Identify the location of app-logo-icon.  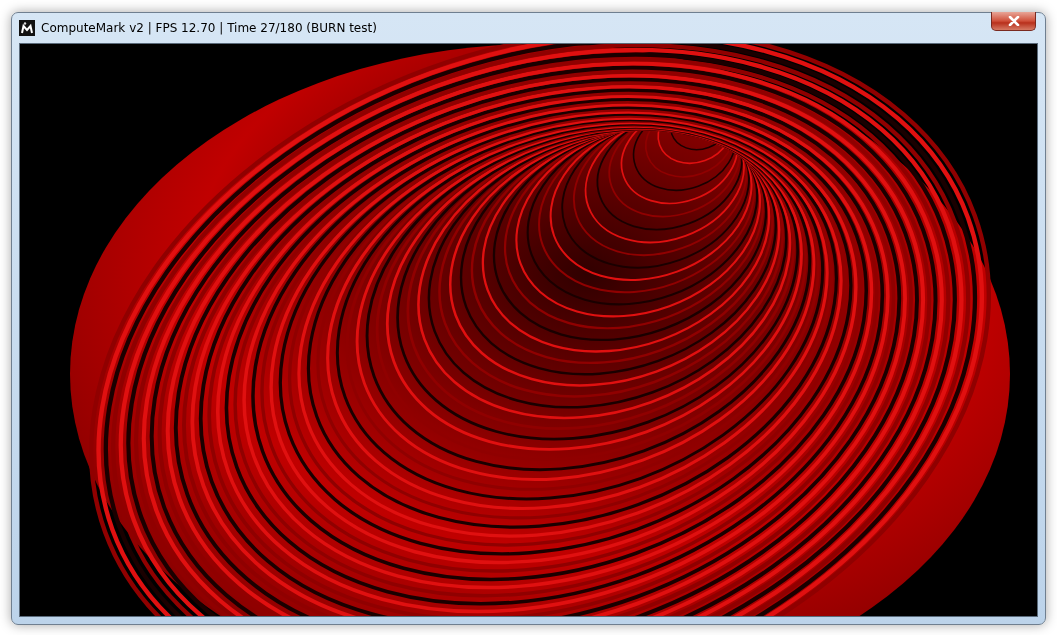
(27, 28).